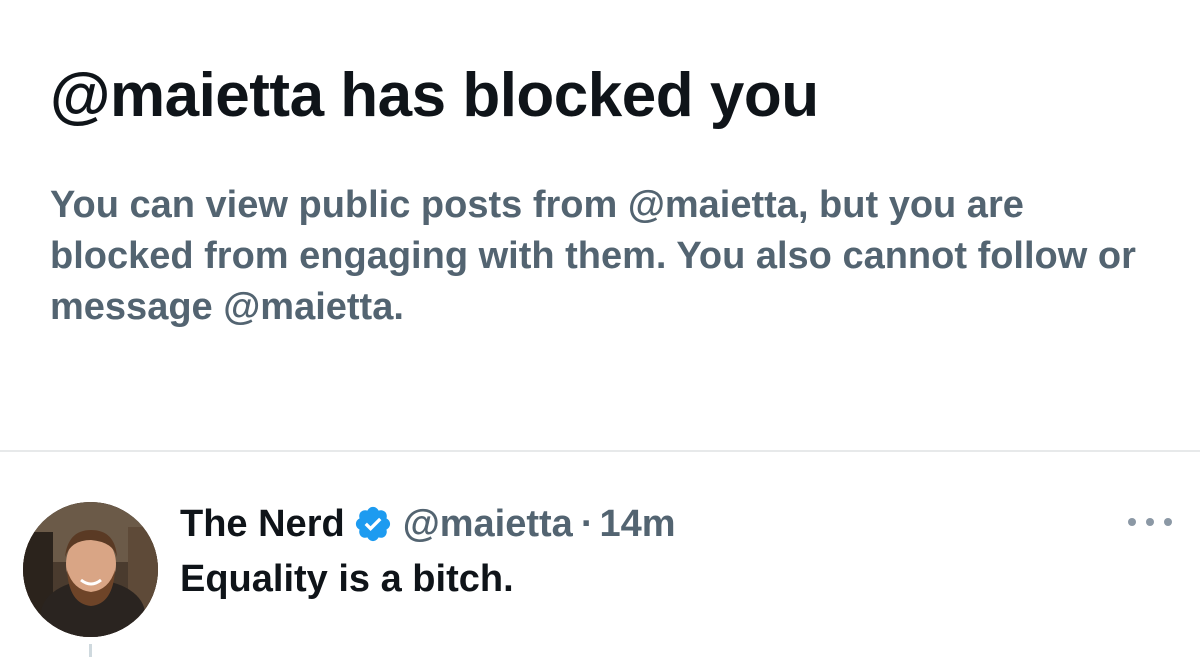 This screenshot has height=657, width=1200. What do you see at coordinates (262, 524) in the screenshot?
I see `display-name: The Nerd` at bounding box center [262, 524].